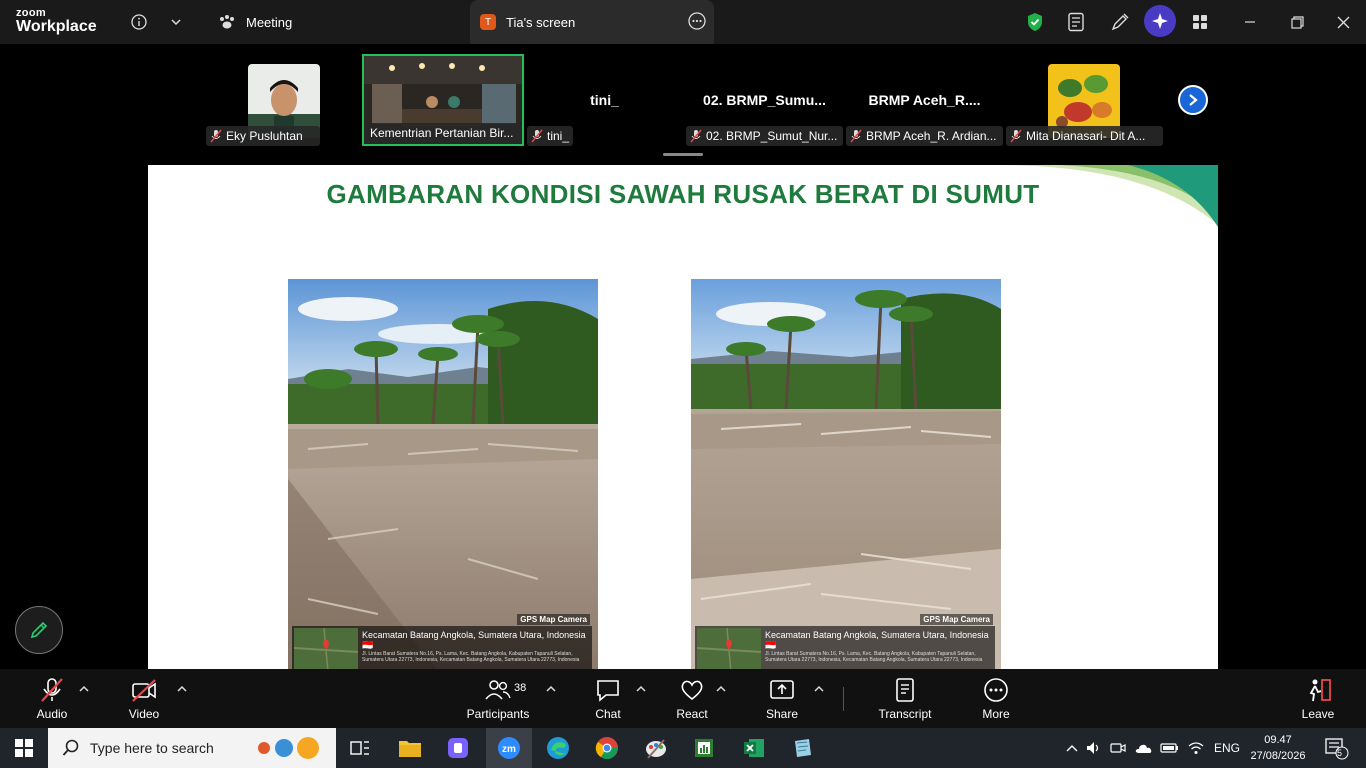  Describe the element at coordinates (182, 690) in the screenshot. I see `video-options-caret` at that location.